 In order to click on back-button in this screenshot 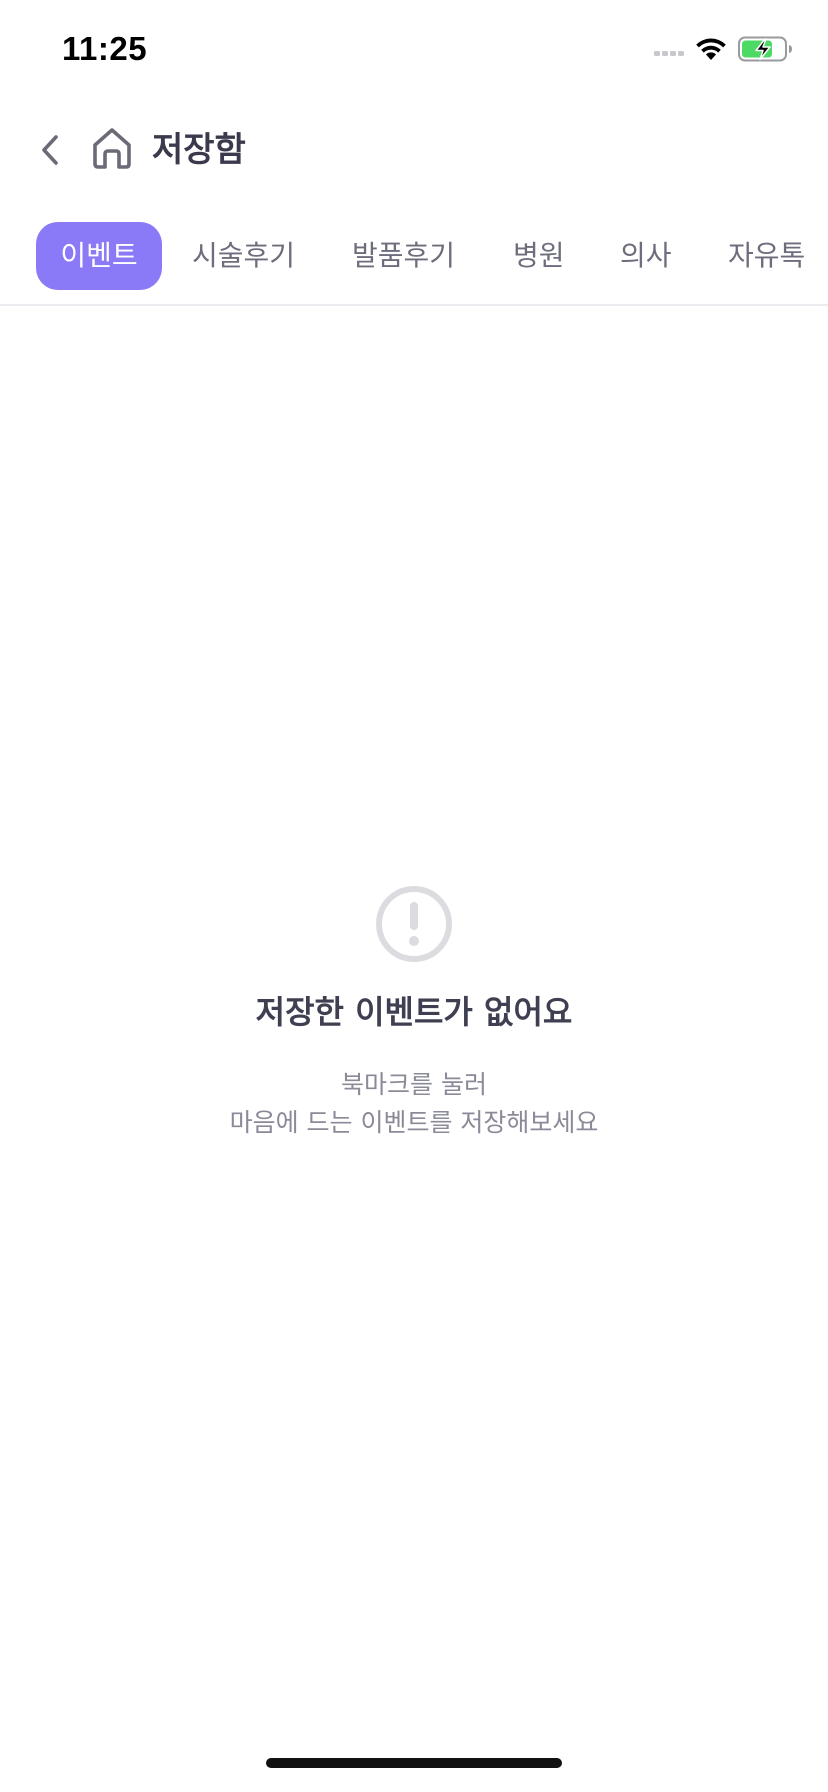, I will do `click(50, 150)`.